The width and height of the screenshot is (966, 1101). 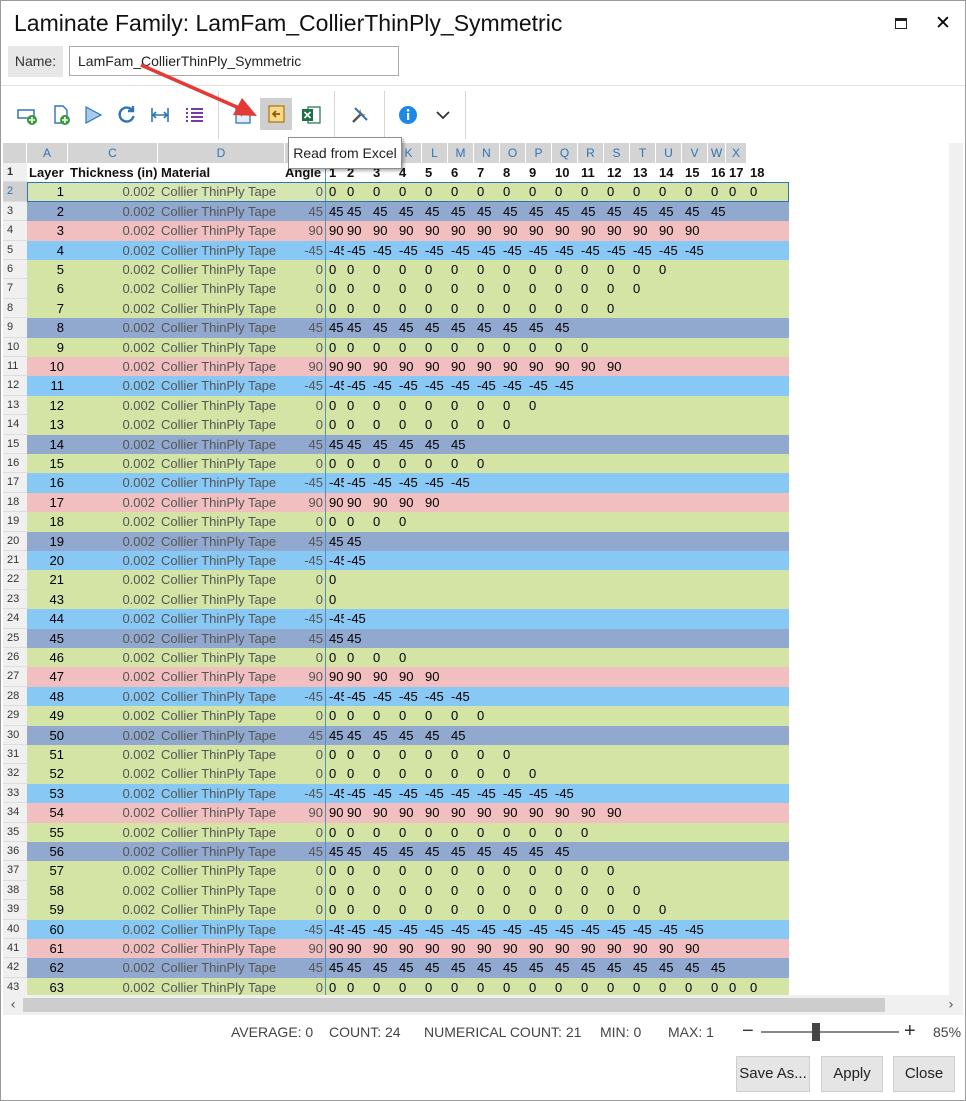 What do you see at coordinates (47, 211) in the screenshot?
I see `layer-cell: 2` at bounding box center [47, 211].